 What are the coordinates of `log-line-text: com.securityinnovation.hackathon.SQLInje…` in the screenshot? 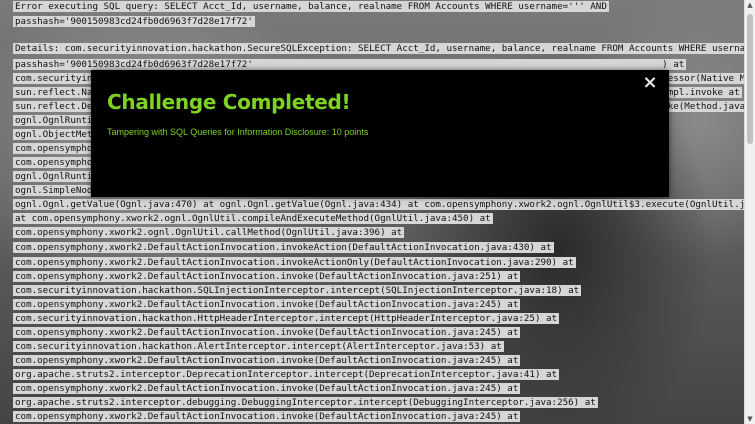 It's located at (297, 290).